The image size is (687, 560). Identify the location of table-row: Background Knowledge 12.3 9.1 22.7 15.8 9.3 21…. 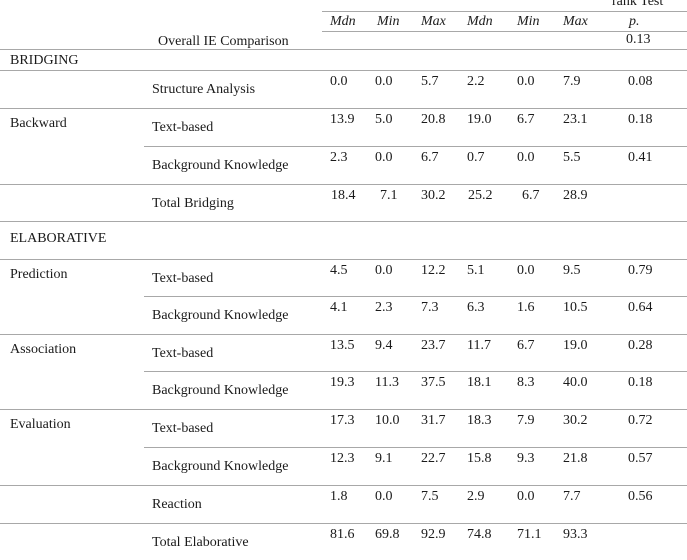
(343, 465).